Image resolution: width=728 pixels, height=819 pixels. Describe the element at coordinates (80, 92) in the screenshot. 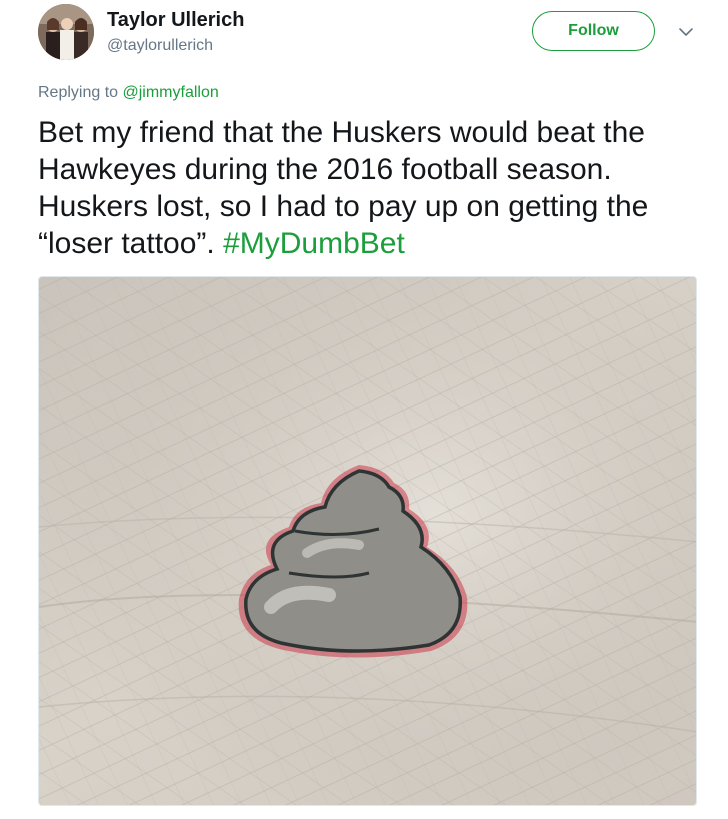

I see `reply-prefix: Replying to` at that location.